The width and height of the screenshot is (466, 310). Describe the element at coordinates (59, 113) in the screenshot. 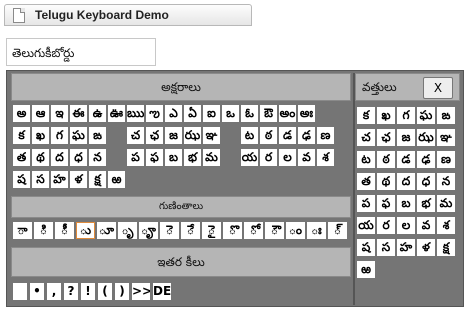

I see `key: ఇ` at that location.